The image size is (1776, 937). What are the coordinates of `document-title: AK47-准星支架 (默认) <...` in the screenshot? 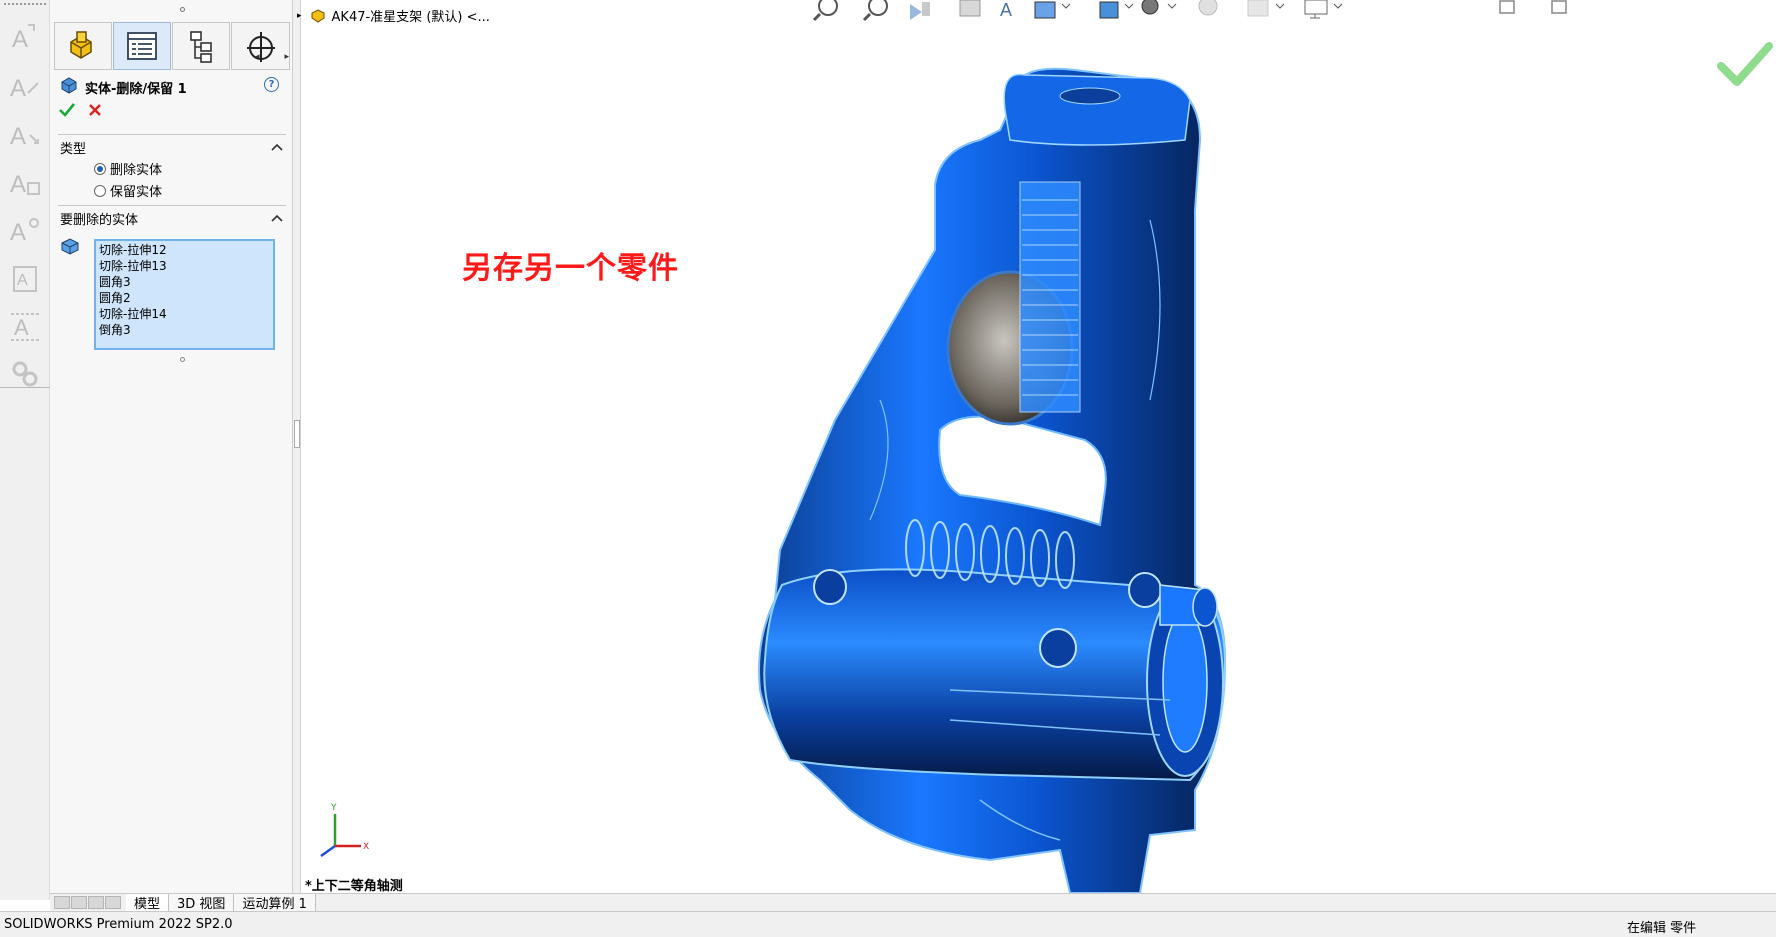 It's located at (410, 17).